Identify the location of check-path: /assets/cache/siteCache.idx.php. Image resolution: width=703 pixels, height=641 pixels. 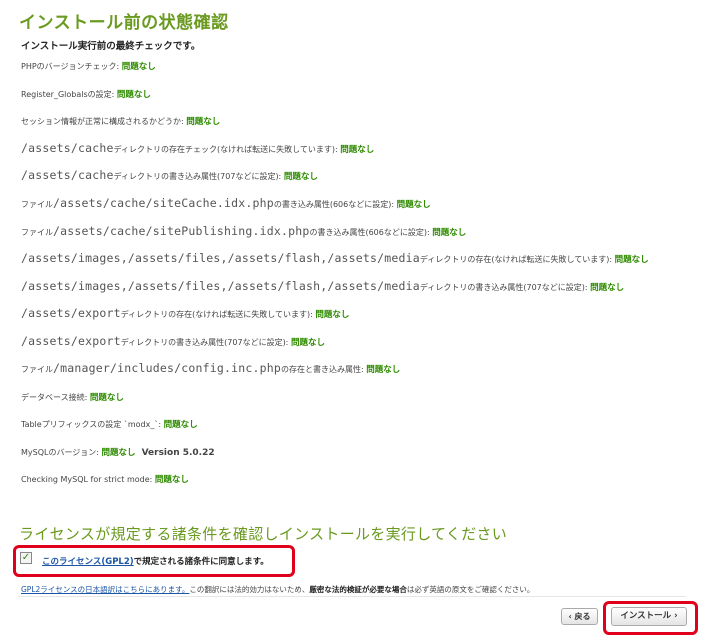
(163, 203).